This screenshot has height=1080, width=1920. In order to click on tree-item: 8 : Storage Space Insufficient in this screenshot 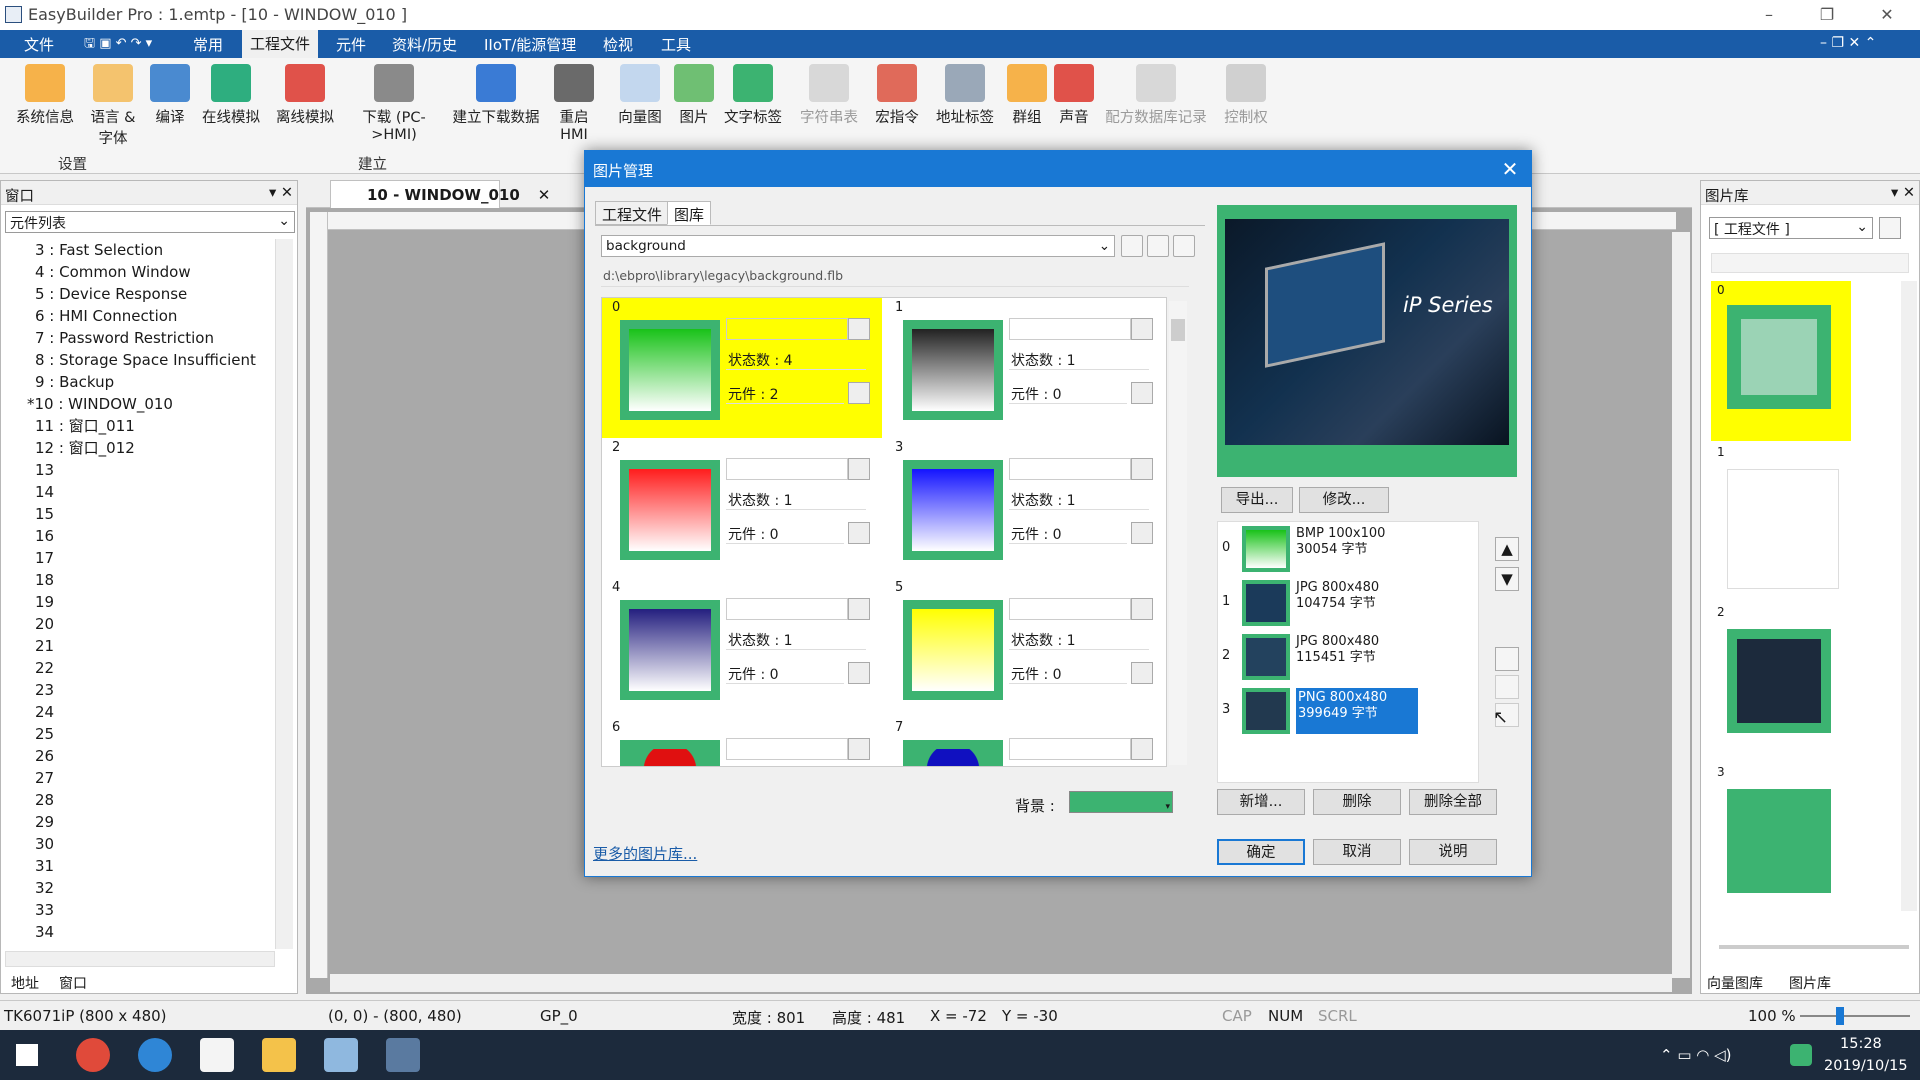, I will do `click(140, 360)`.